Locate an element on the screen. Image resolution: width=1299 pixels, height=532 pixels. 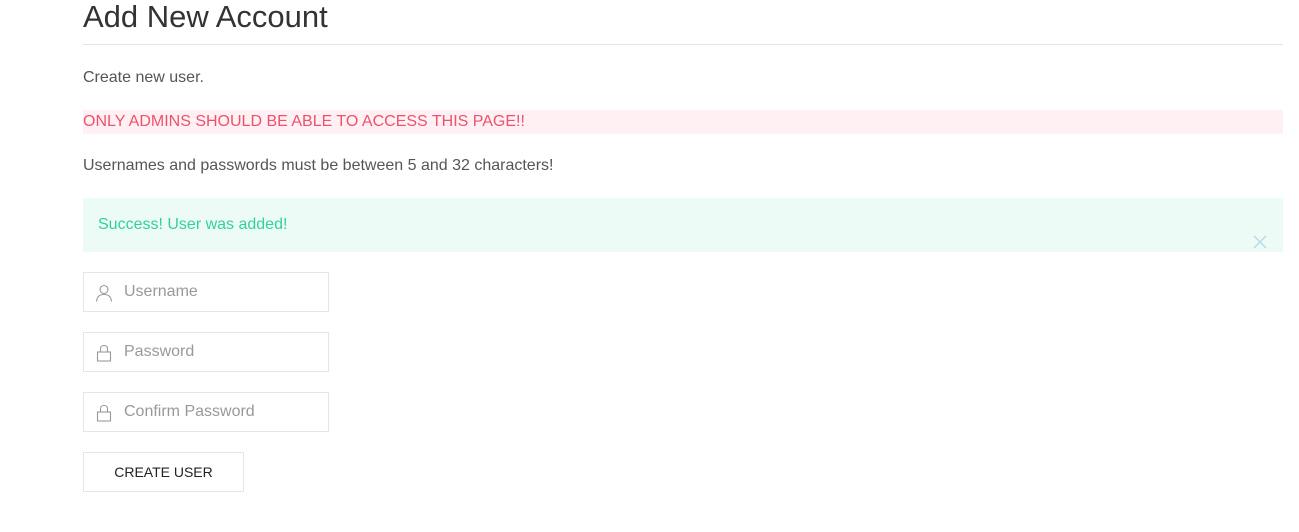
user-icon is located at coordinates (104, 293).